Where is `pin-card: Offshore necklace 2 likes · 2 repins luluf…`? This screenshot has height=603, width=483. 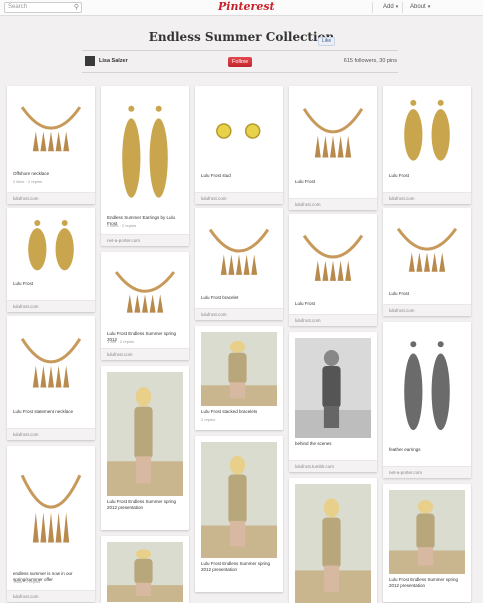 pin-card: Offshore necklace 2 likes · 2 repins luluf… is located at coordinates (51, 145).